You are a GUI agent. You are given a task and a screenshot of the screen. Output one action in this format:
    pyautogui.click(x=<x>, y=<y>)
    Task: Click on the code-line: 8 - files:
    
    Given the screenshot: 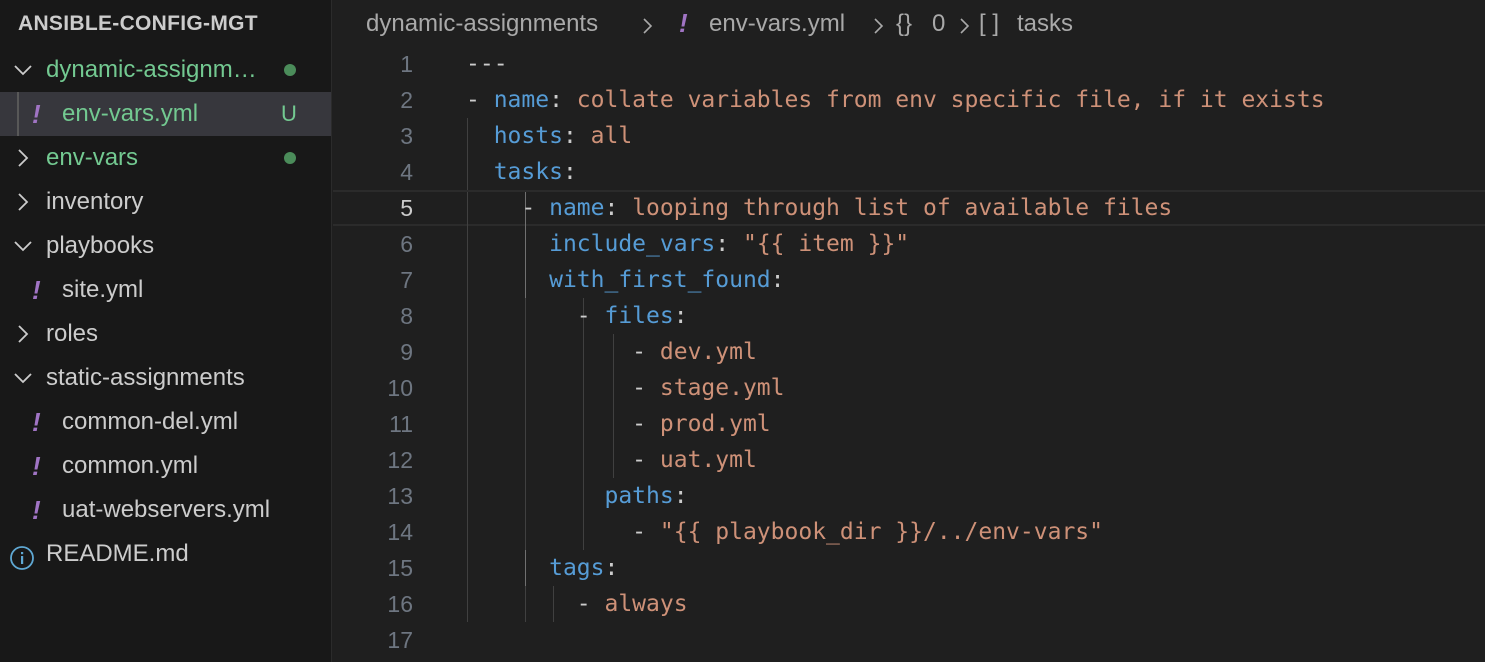 What is the action you would take?
    pyautogui.click(x=909, y=316)
    